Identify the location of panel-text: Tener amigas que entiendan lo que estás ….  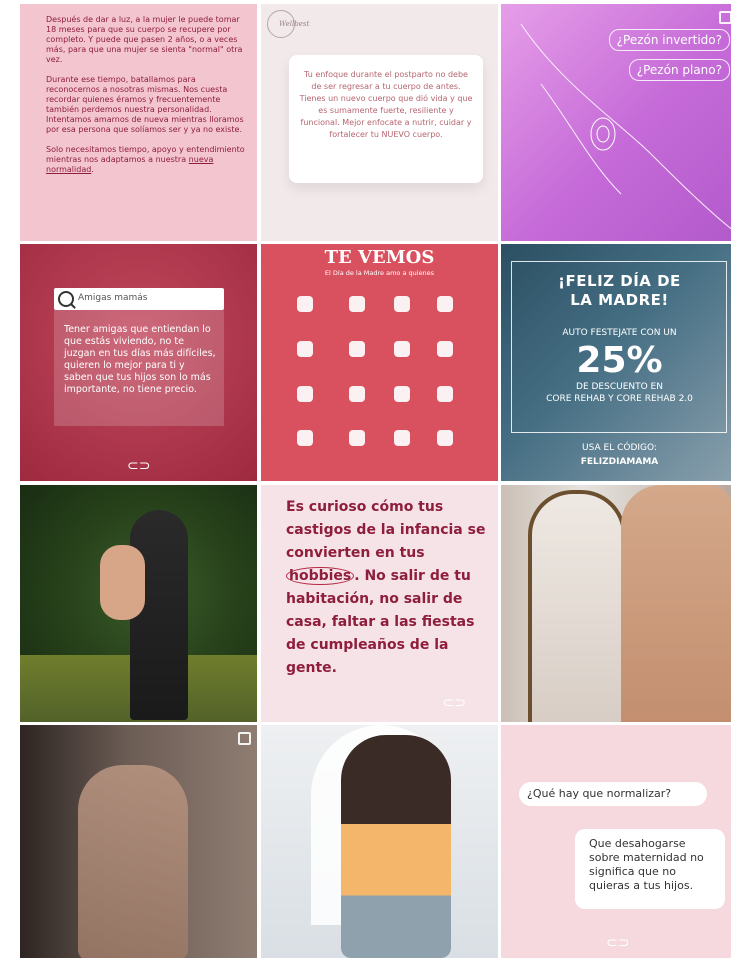
(140, 359).